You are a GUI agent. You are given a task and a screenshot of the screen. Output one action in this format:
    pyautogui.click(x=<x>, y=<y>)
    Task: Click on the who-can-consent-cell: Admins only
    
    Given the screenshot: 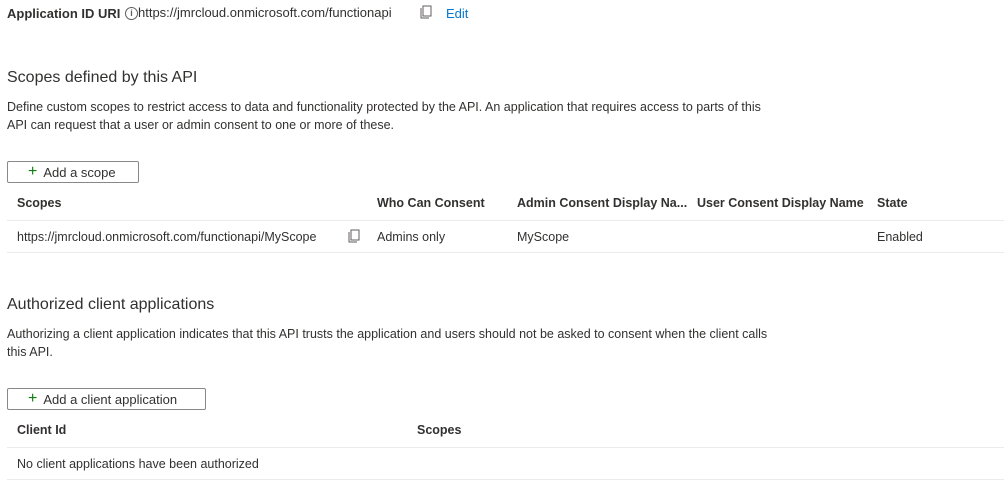 What is the action you would take?
    pyautogui.click(x=411, y=237)
    